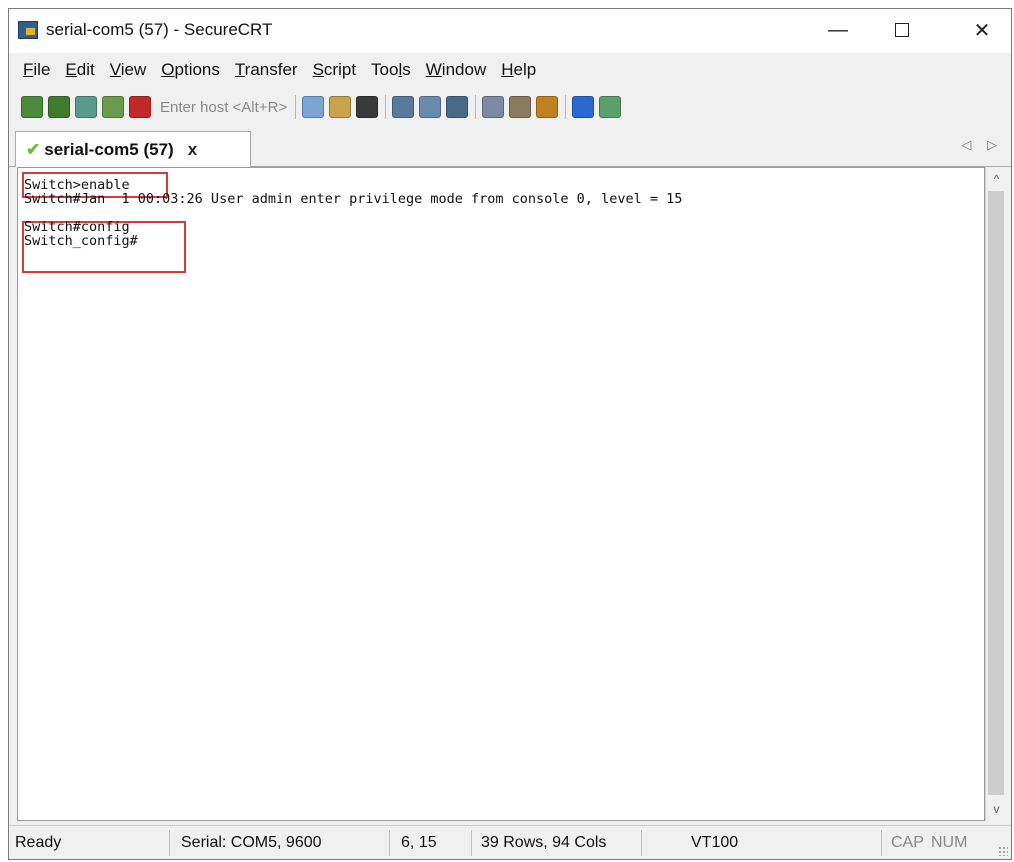 This screenshot has height=862, width=1014. I want to click on menu-options: Options, so click(190, 70).